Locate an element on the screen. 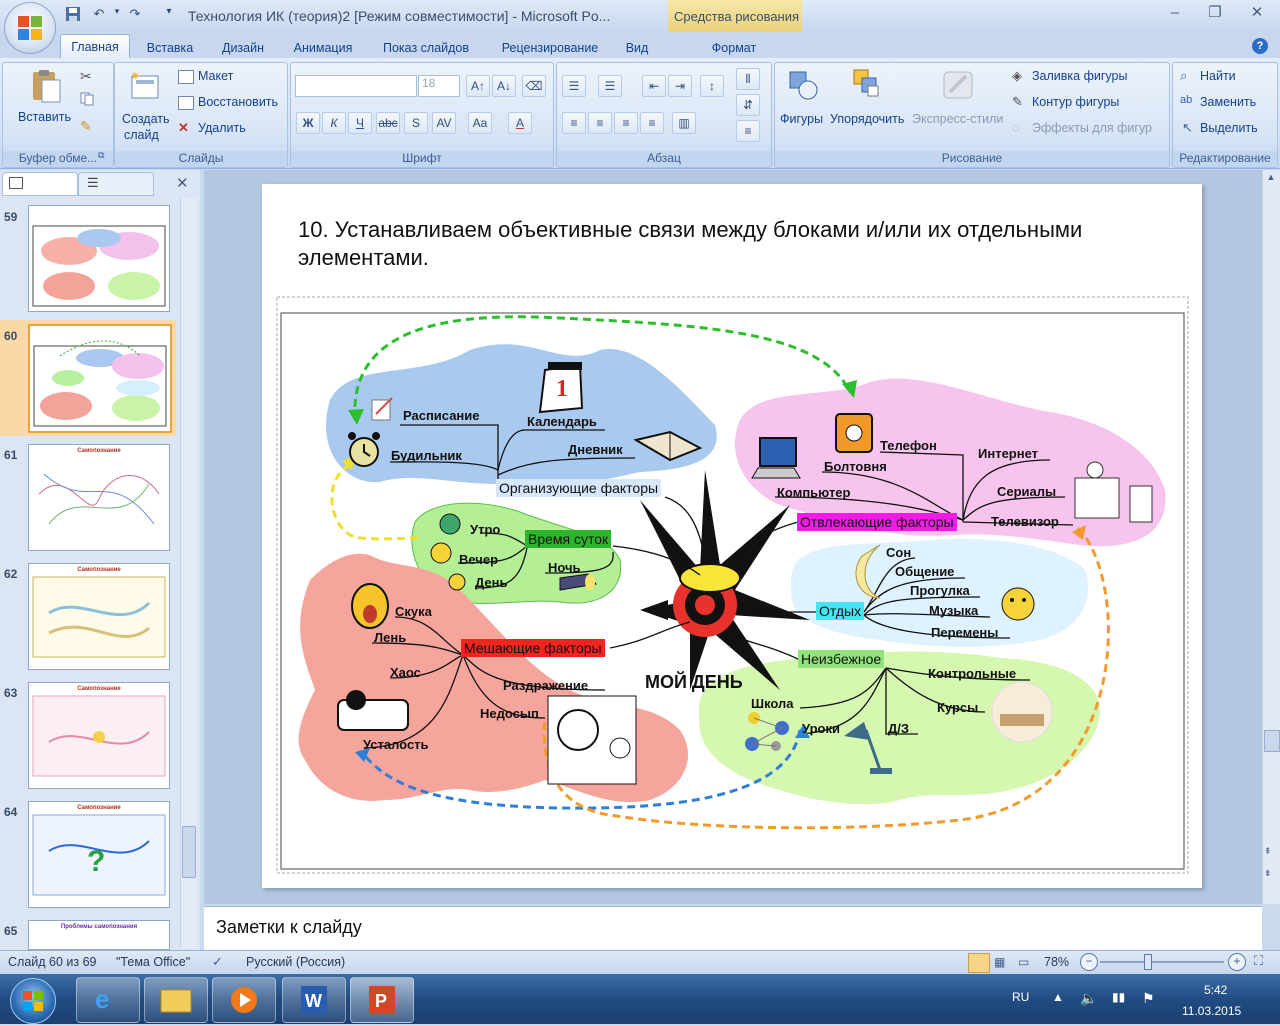  undo-icon: ↶ is located at coordinates (99, 15).